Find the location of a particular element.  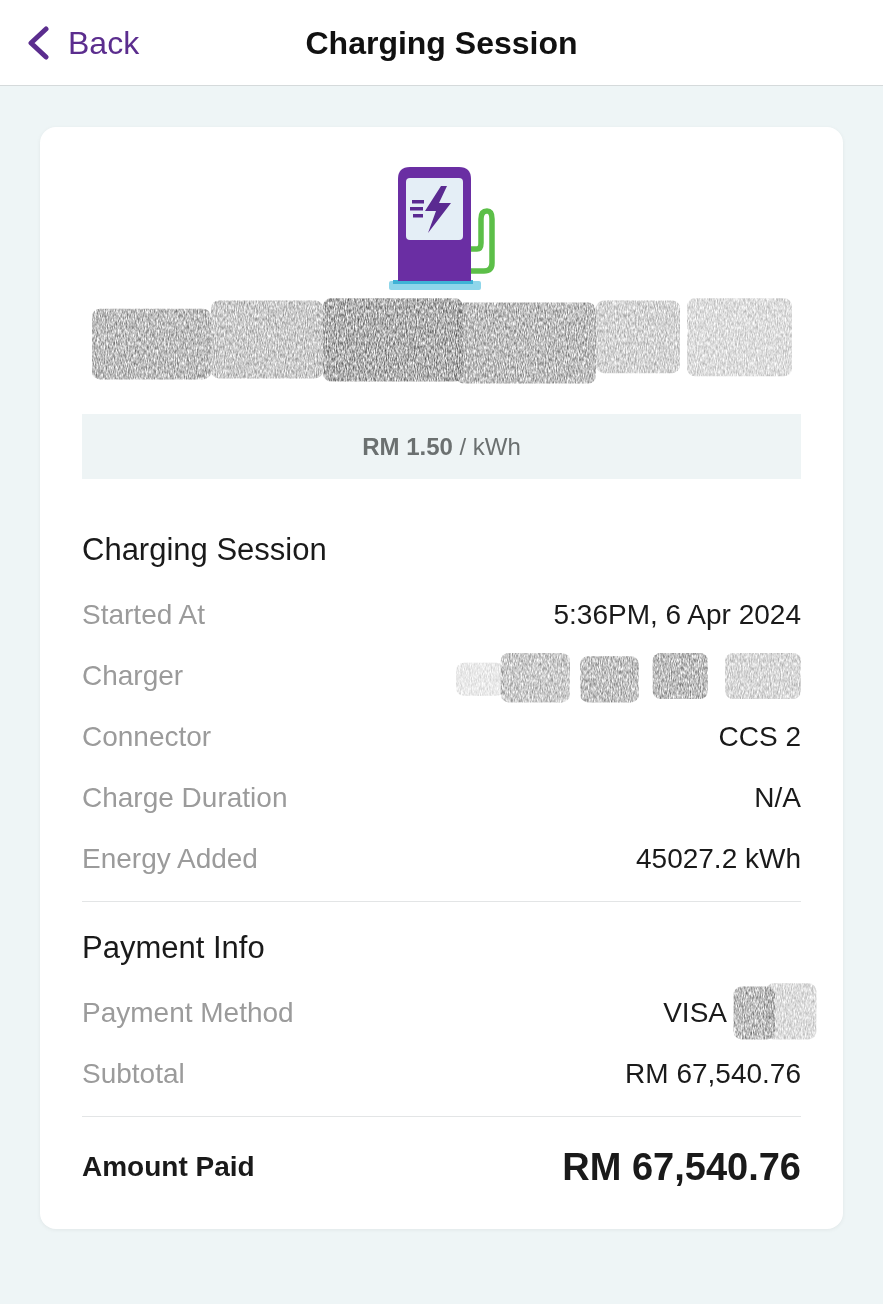

section-heading: Charging Session is located at coordinates (205, 550).